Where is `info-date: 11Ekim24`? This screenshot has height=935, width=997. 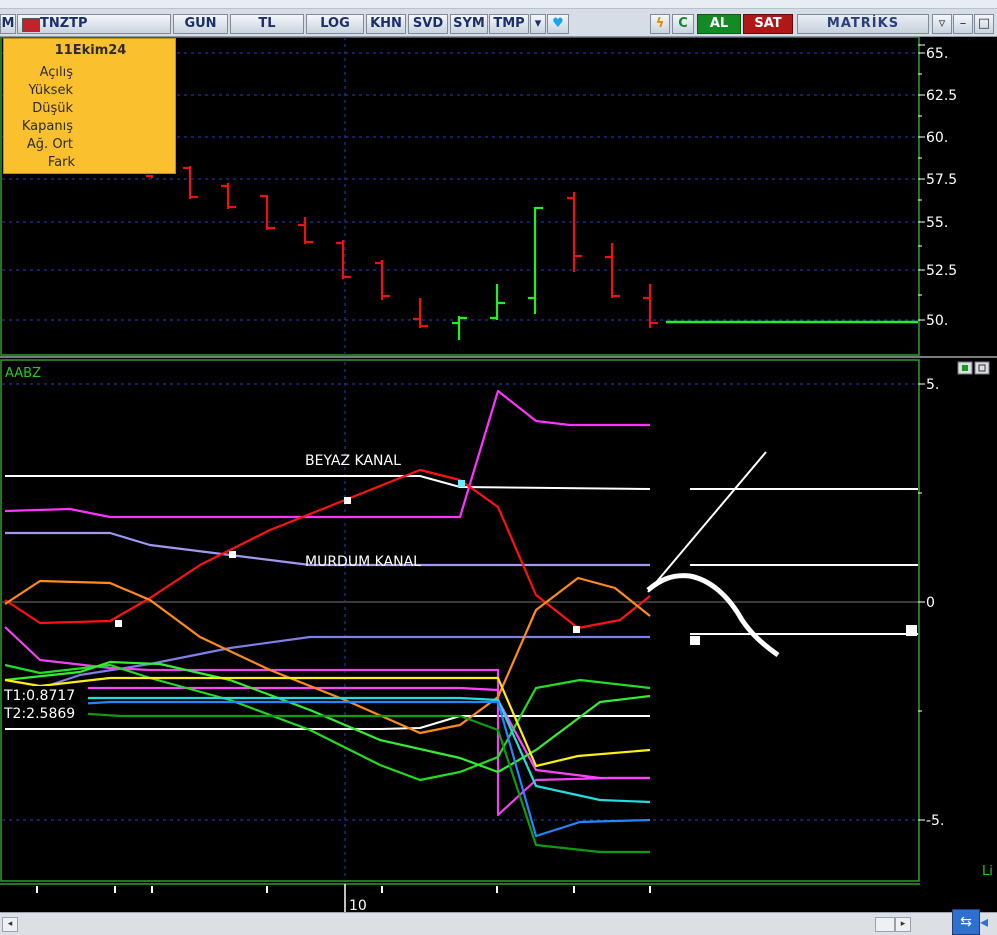
info-date: 11Ekim24 is located at coordinates (90, 50).